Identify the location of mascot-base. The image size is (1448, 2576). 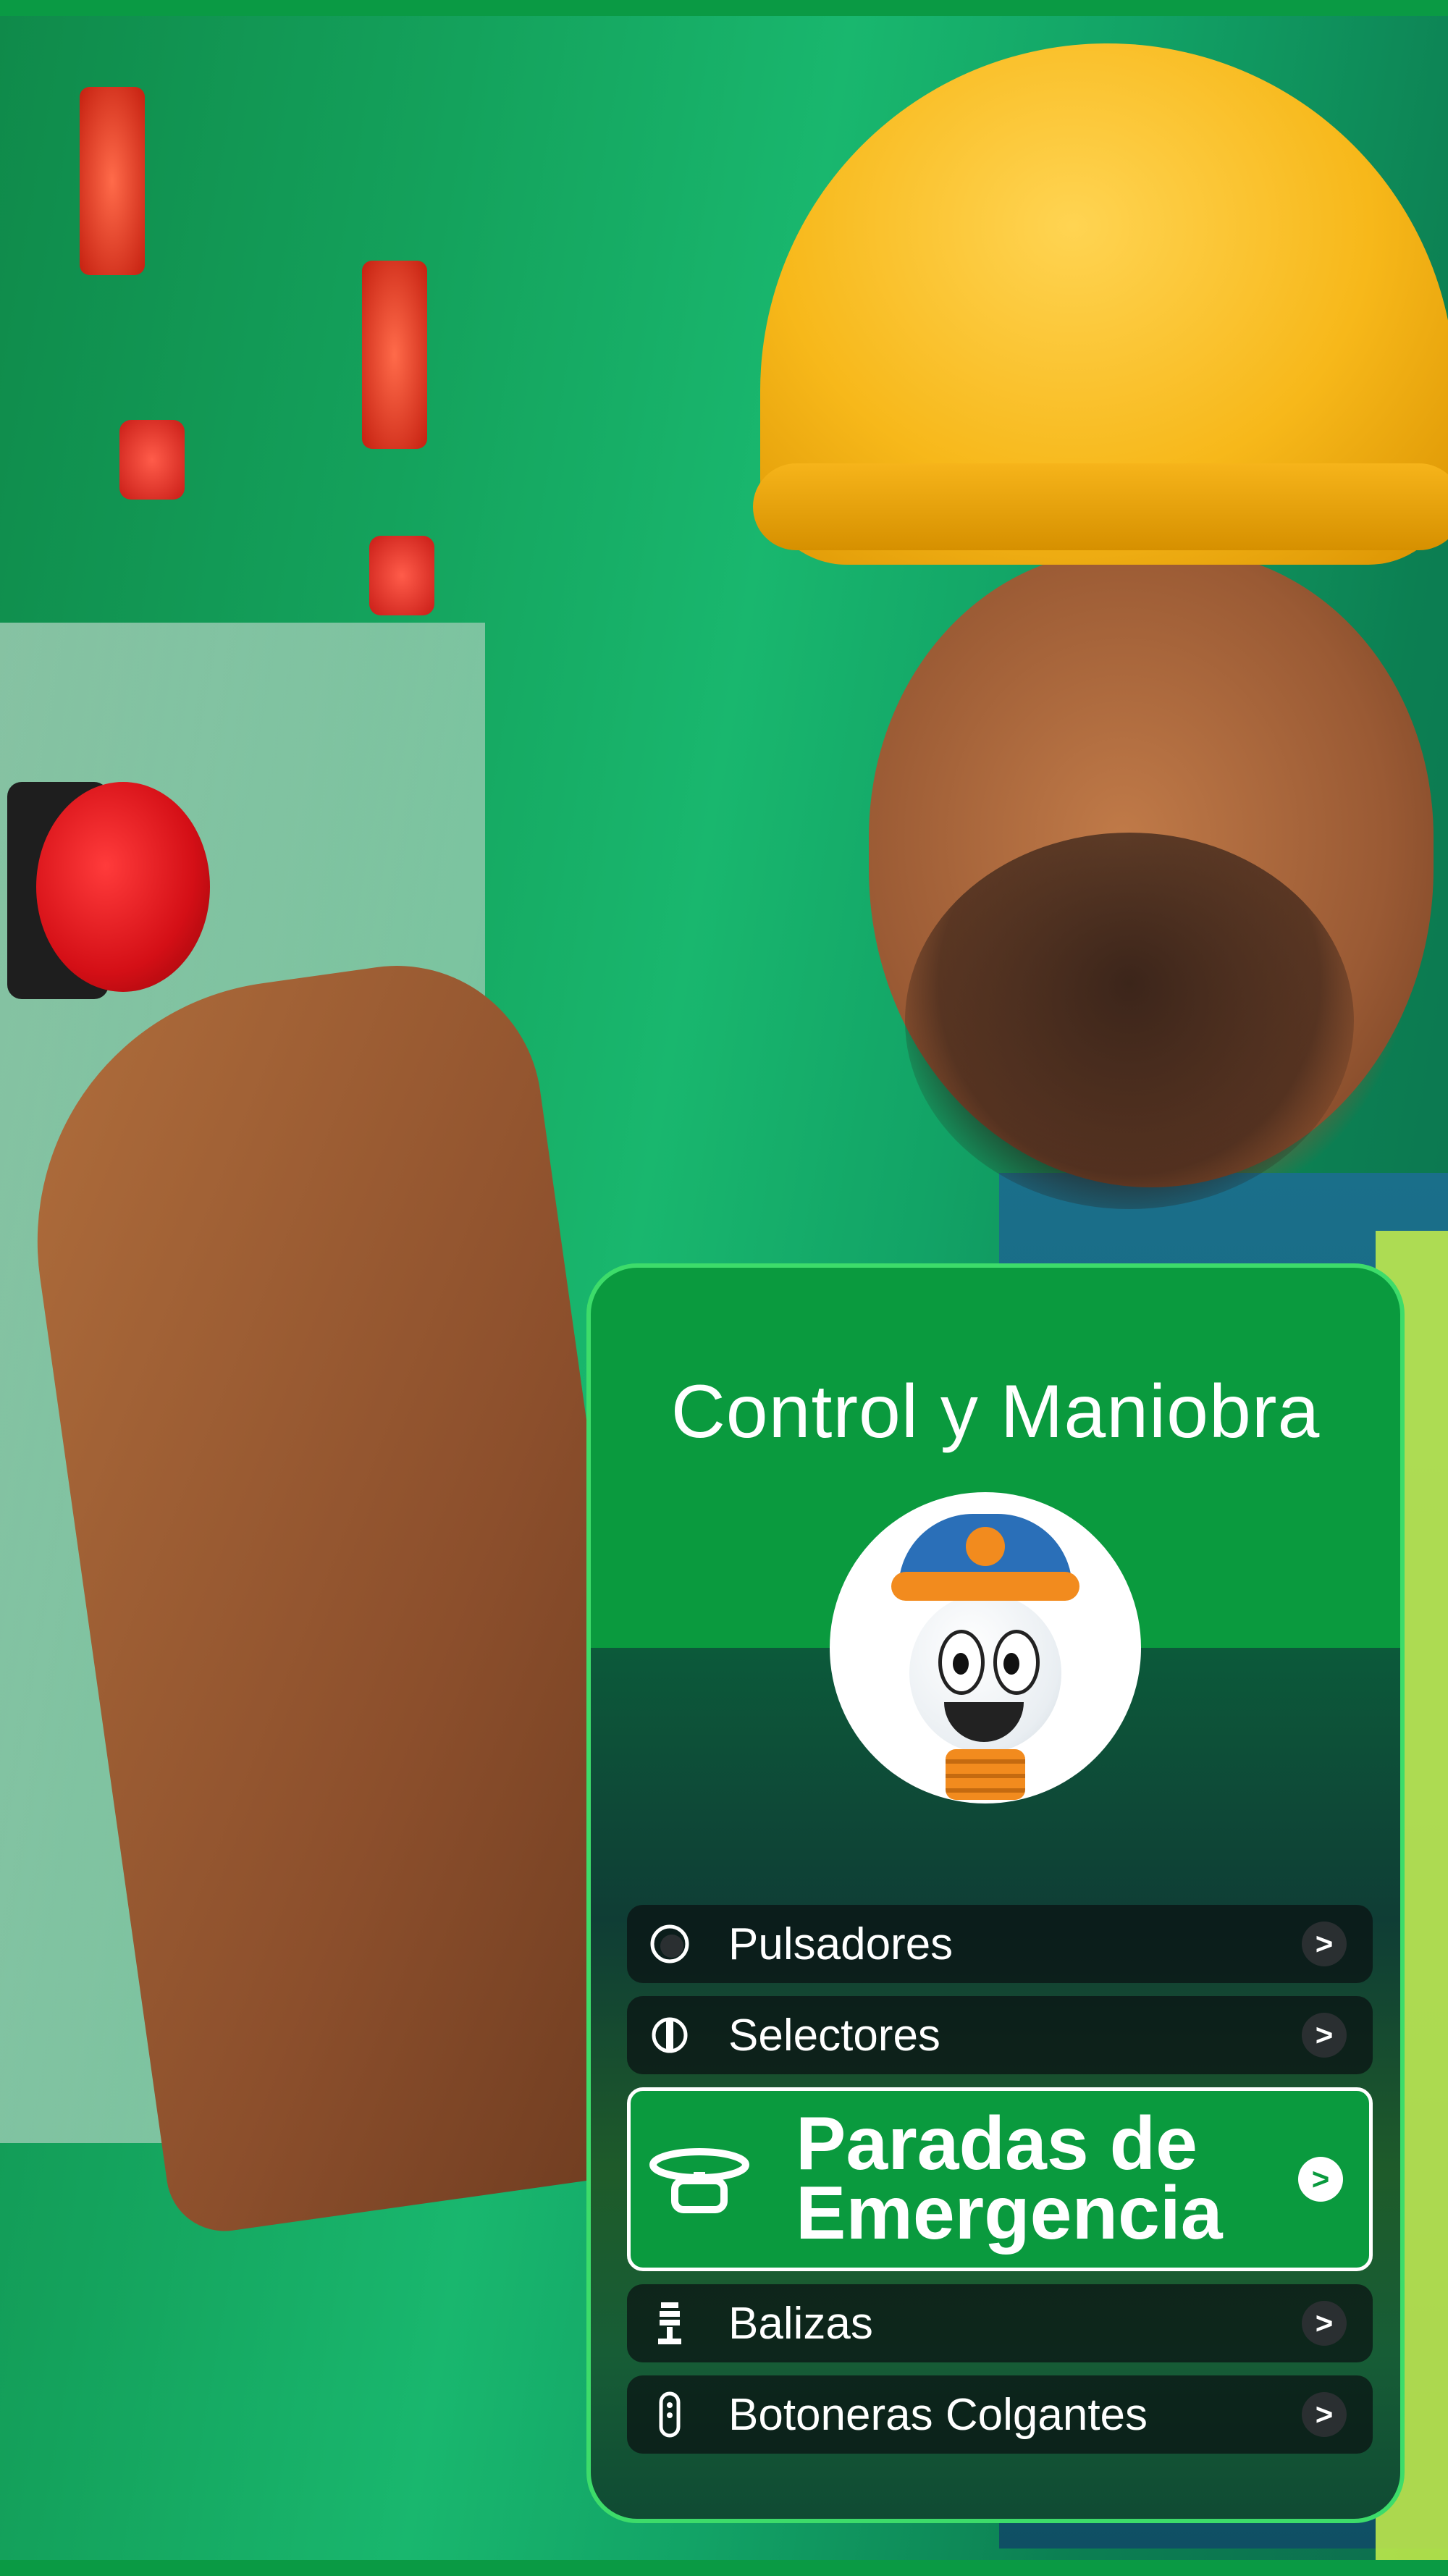
(985, 1774).